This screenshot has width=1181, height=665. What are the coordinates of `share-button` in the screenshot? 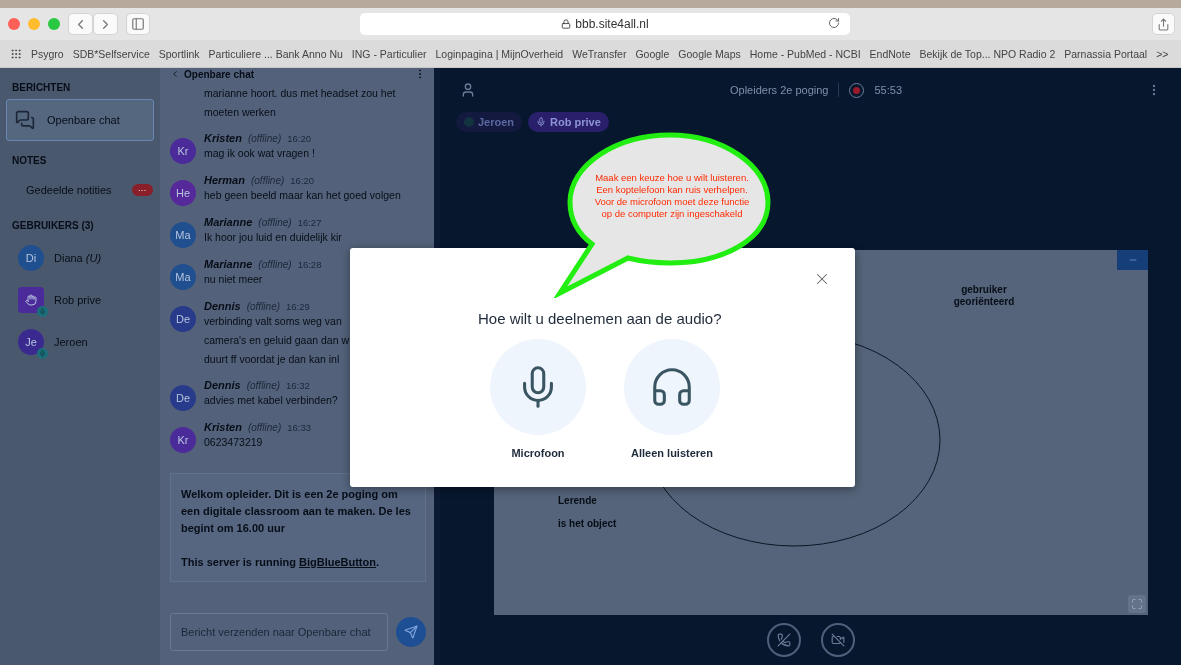 It's located at (1163, 24).